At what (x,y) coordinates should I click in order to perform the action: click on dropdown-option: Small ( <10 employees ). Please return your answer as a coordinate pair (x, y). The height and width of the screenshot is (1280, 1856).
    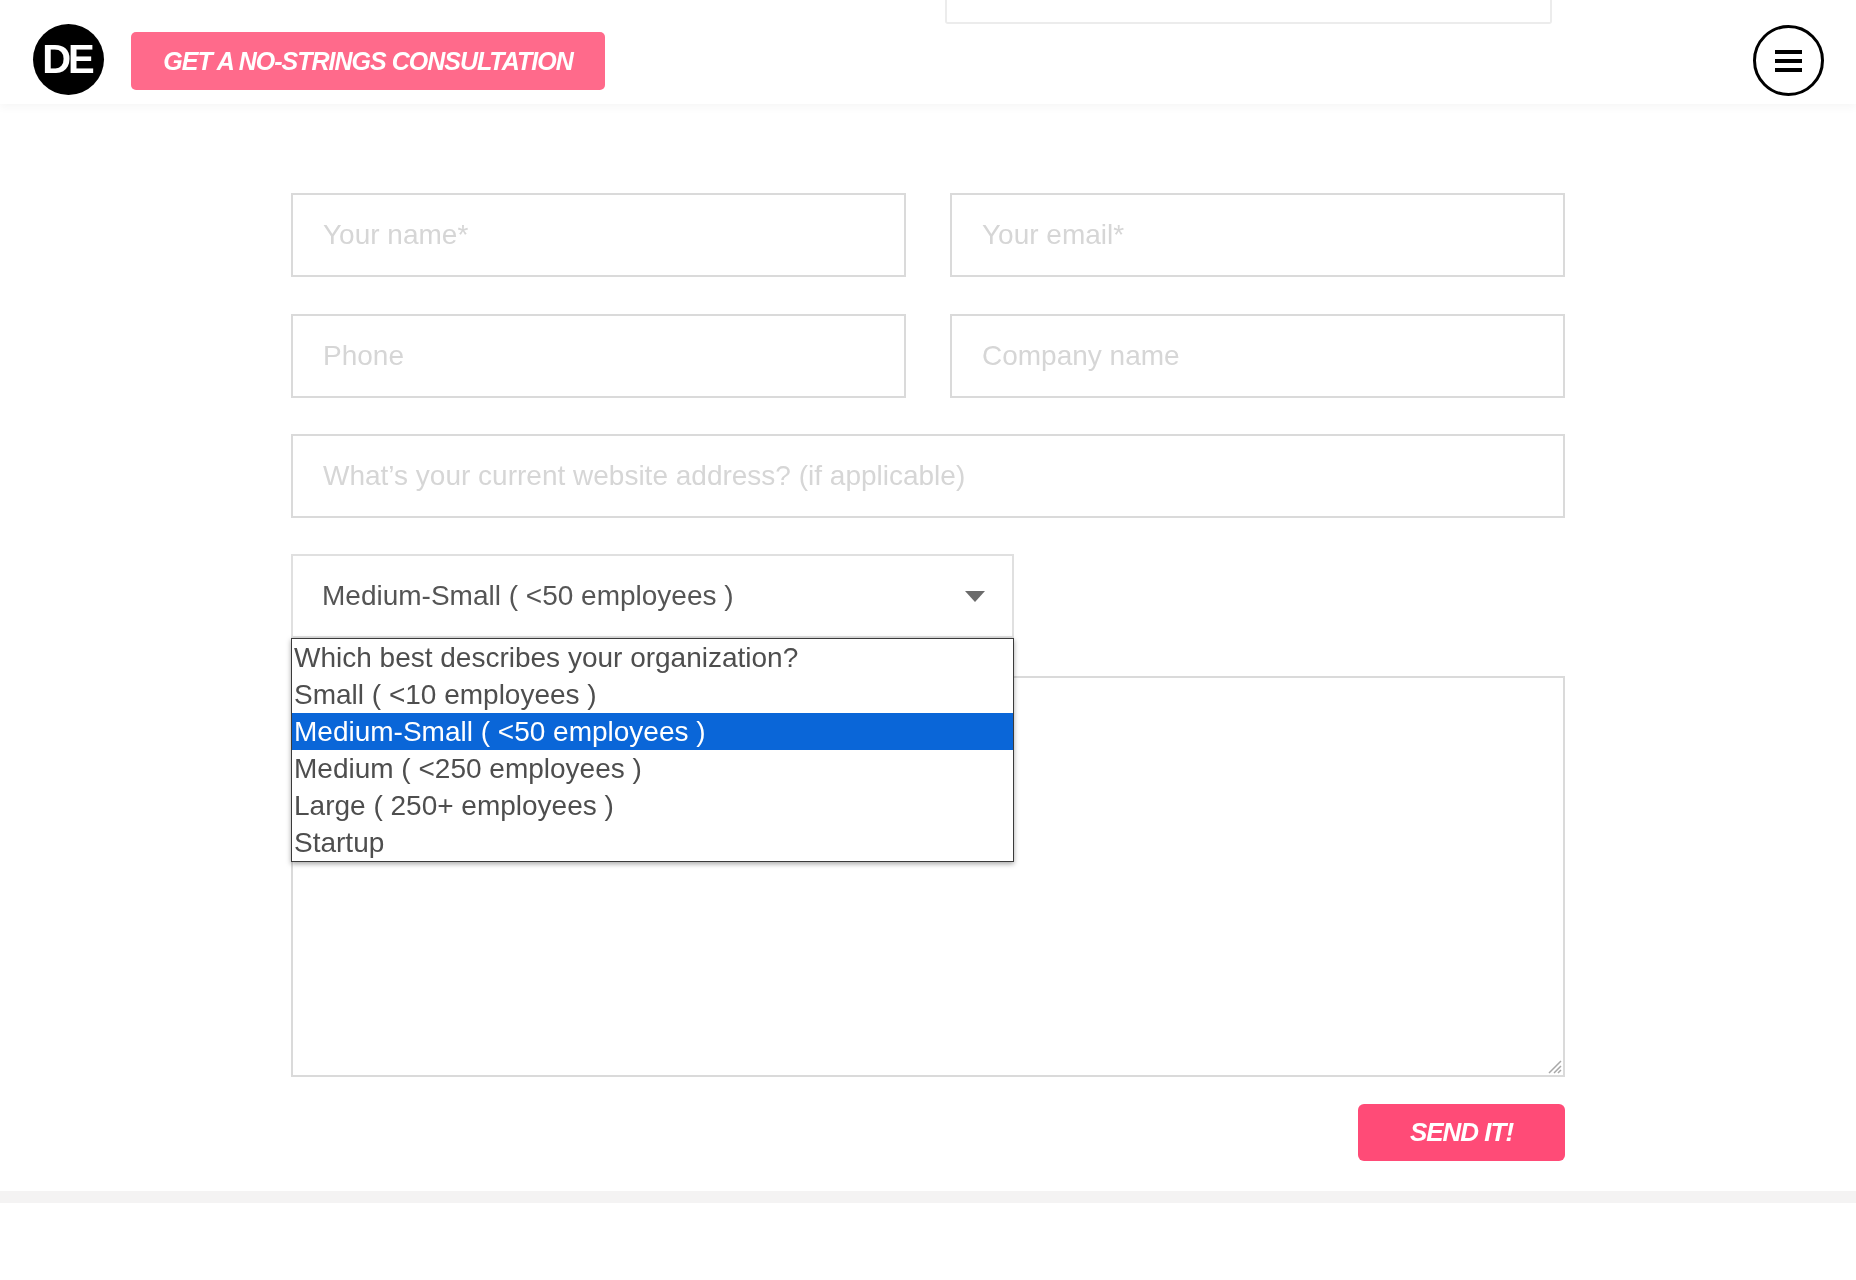
    Looking at the image, I should click on (652, 694).